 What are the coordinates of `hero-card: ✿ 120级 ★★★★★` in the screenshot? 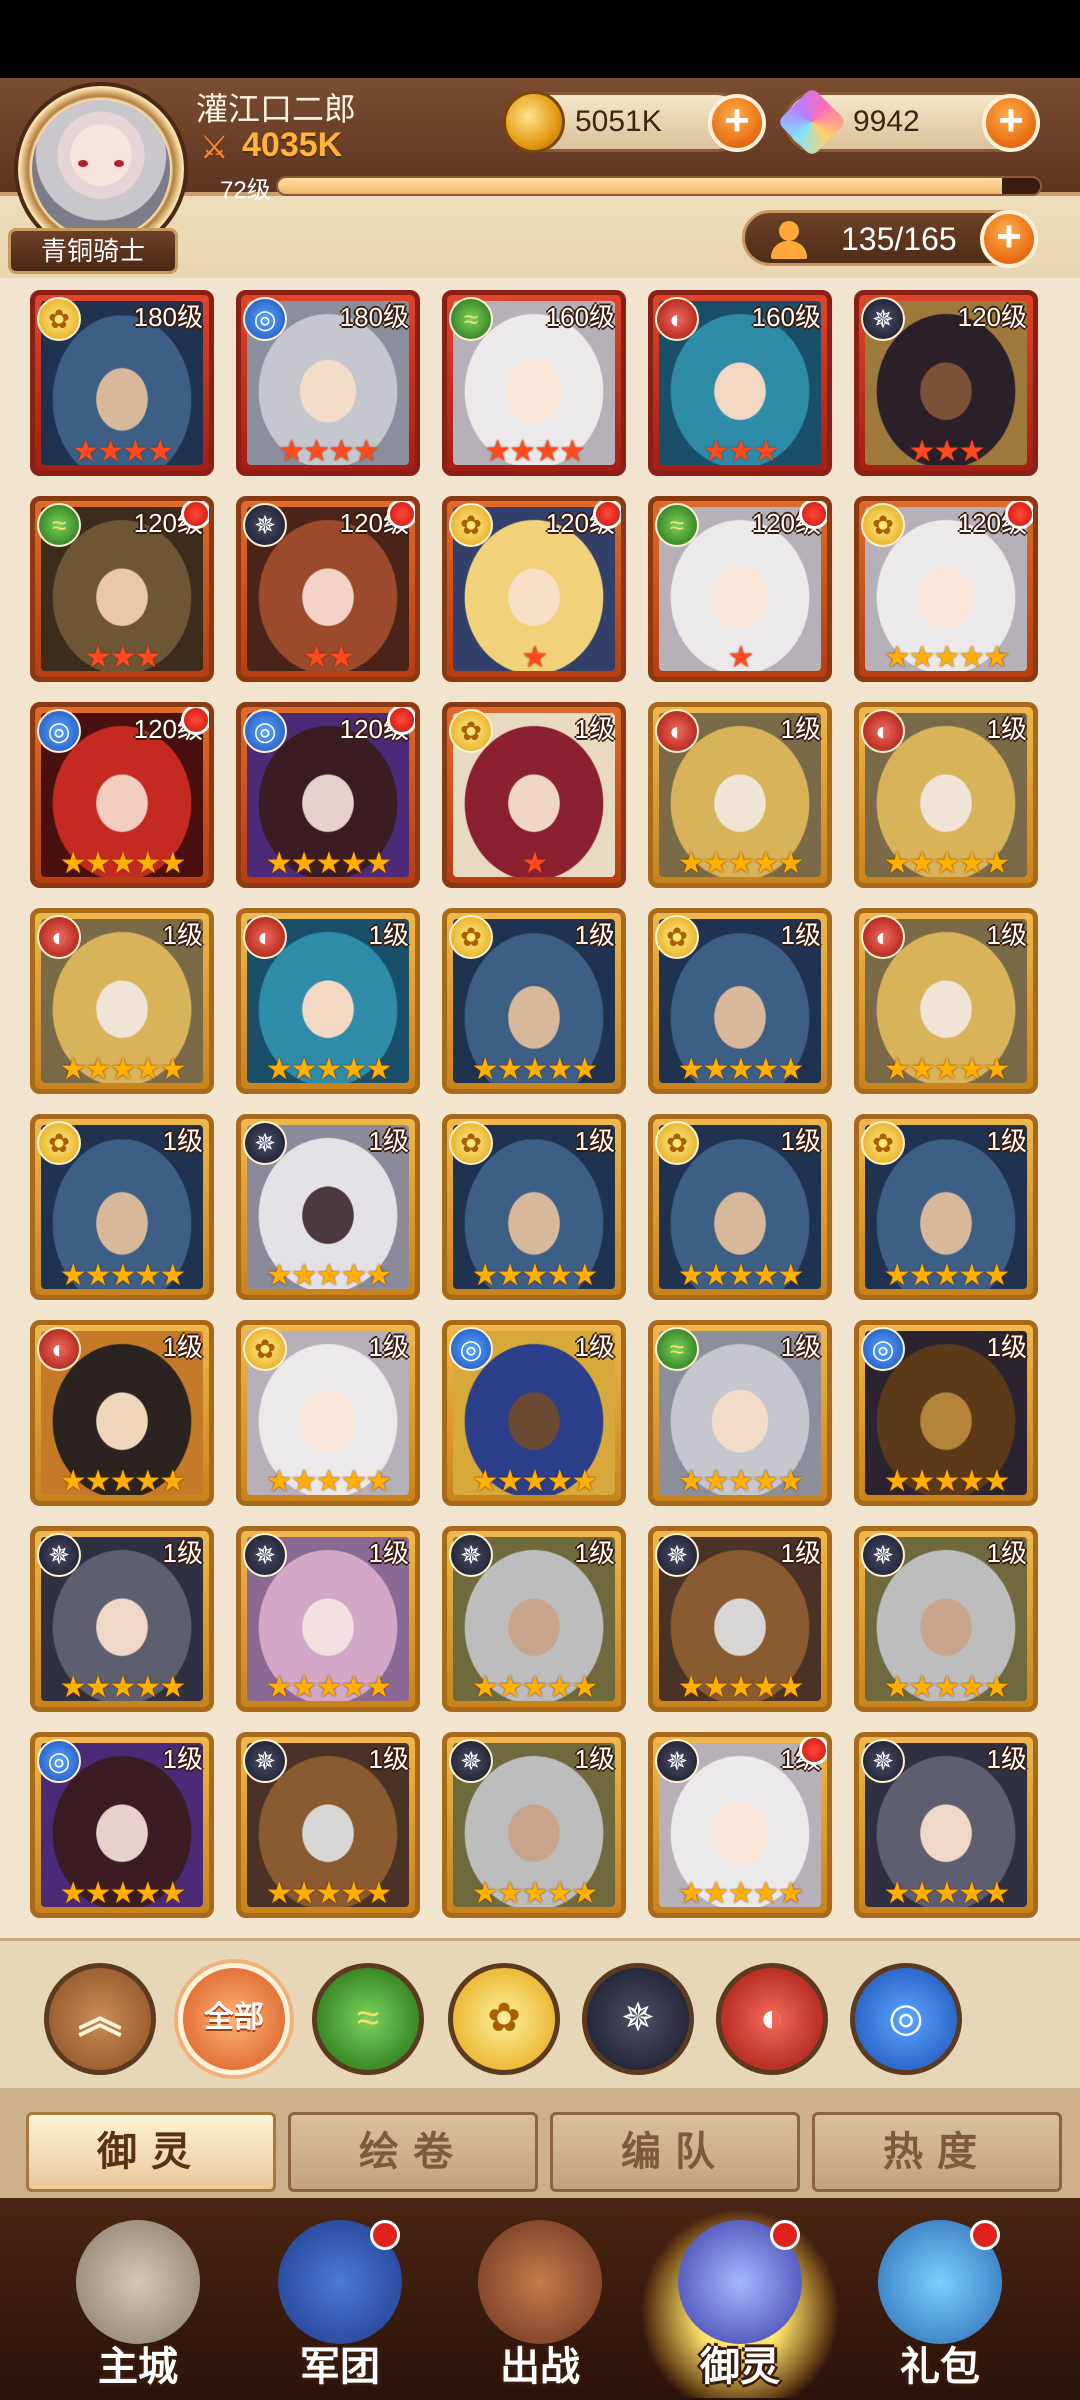 It's located at (946, 589).